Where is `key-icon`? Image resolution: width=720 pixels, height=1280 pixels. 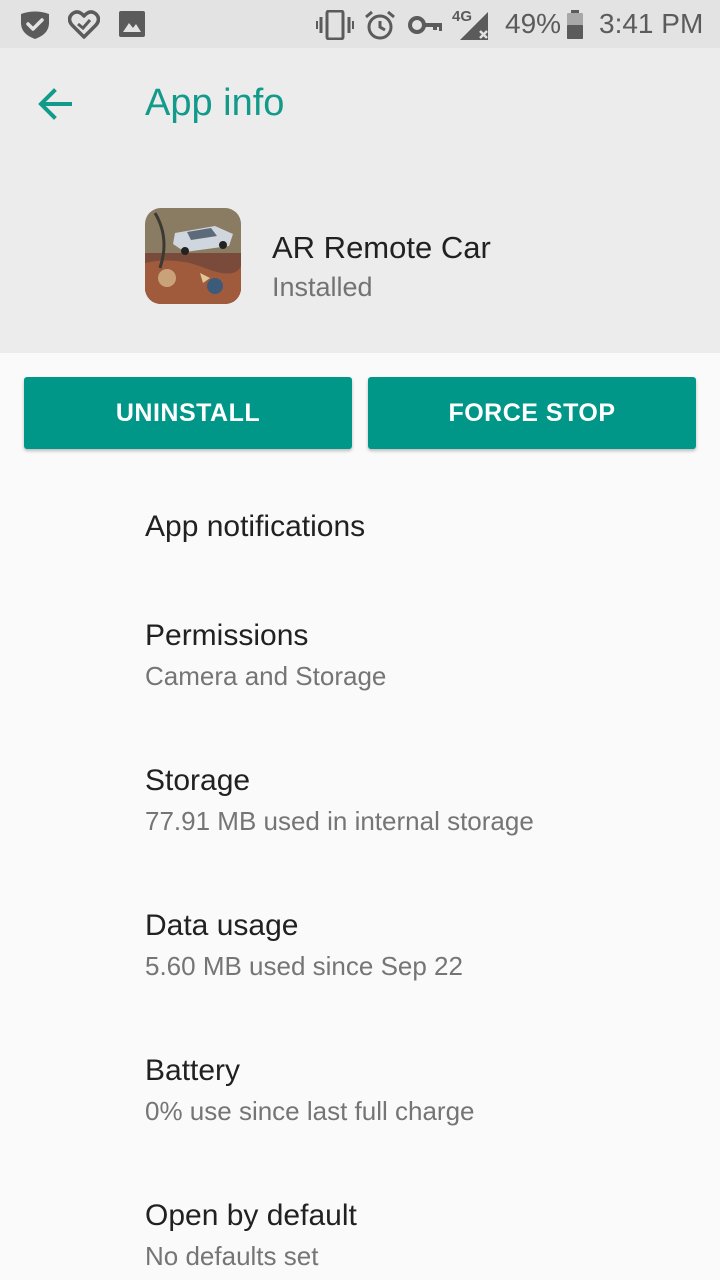
key-icon is located at coordinates (425, 25).